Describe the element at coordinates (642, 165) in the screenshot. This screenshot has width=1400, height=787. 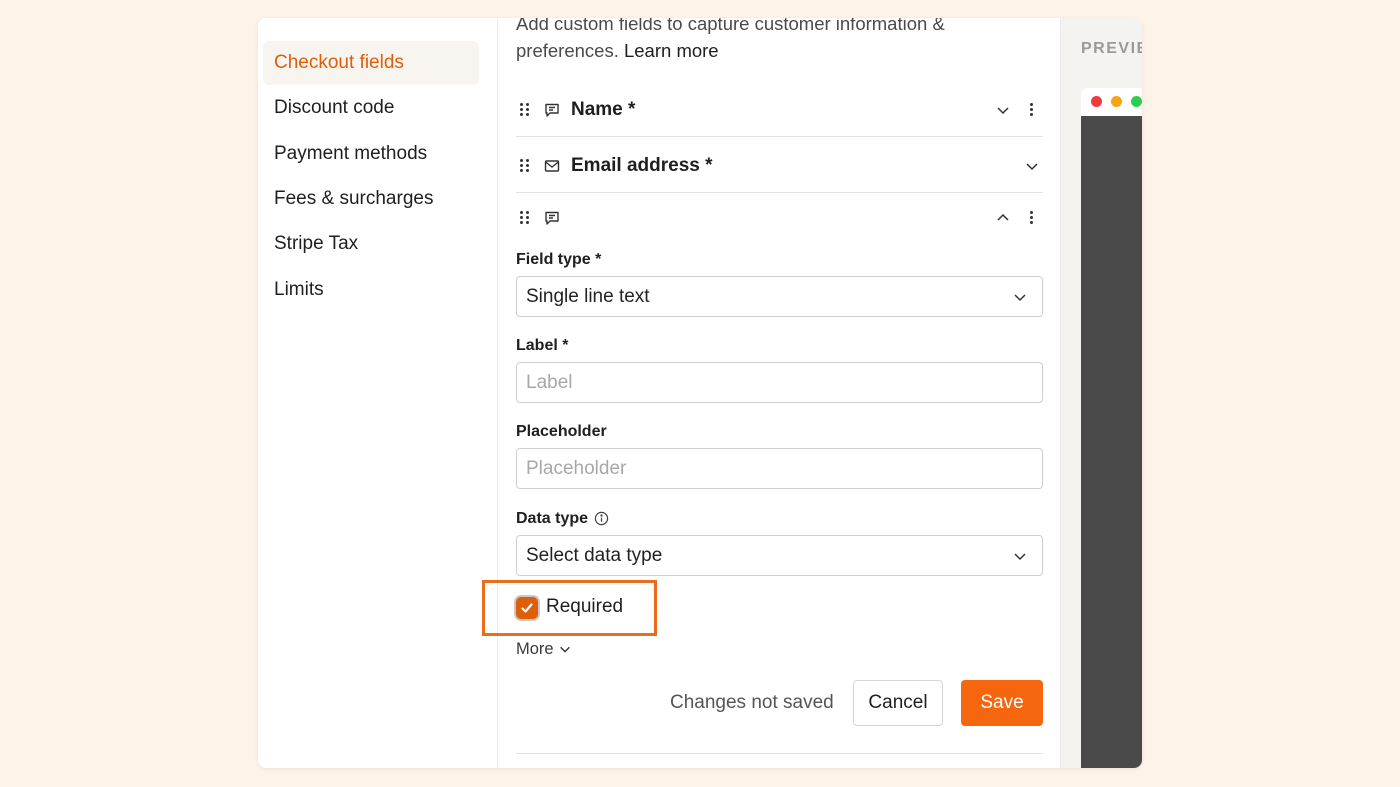
I see `field-title: Email address *` at that location.